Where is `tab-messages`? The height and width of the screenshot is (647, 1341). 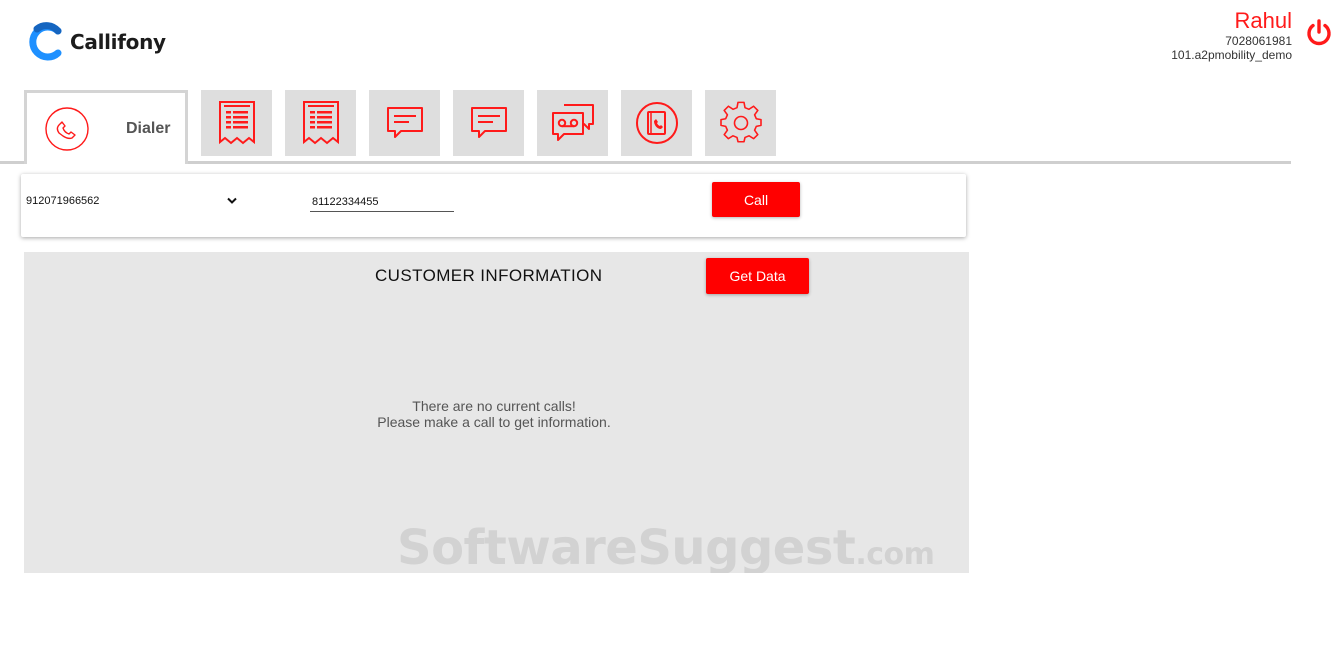
tab-messages is located at coordinates (404, 123).